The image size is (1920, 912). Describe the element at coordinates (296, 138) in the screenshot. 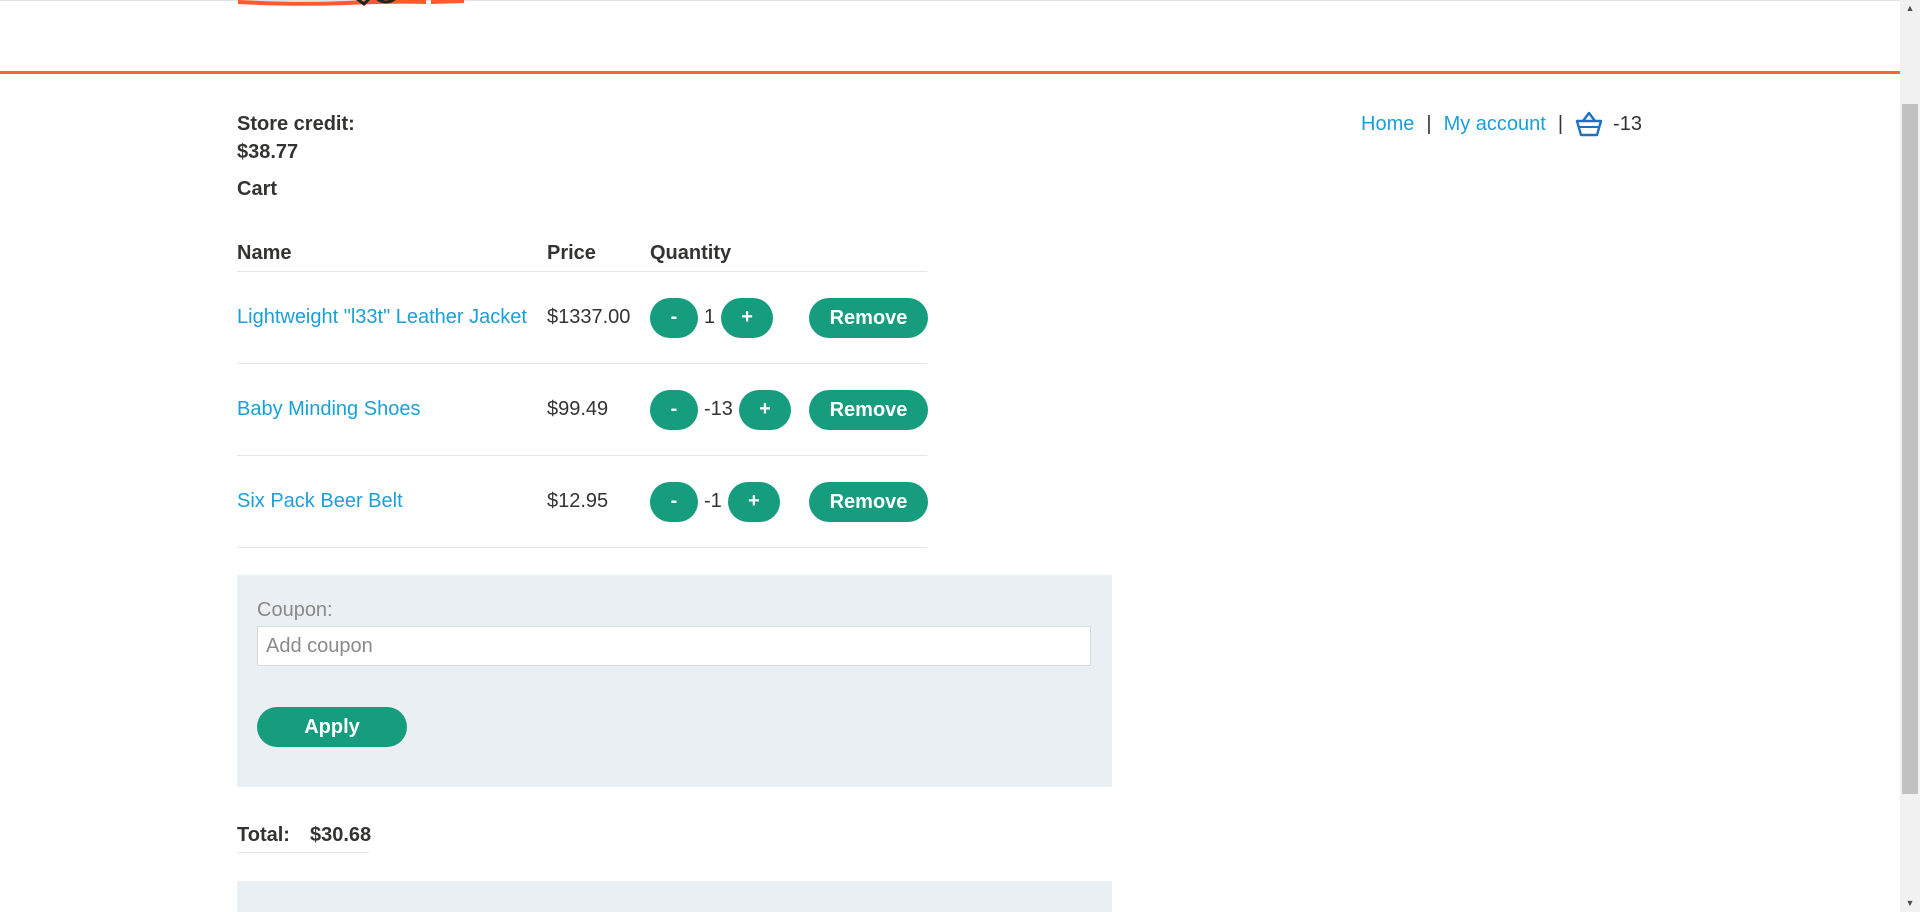

I see `store-credit: Store credit: $38.77` at that location.